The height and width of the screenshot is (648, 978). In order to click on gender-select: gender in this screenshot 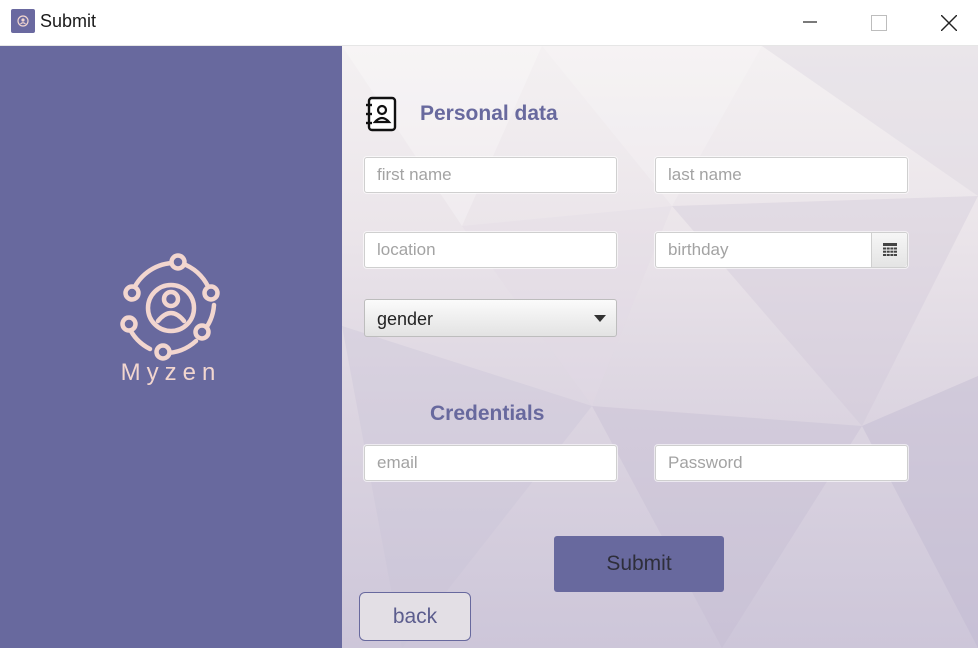, I will do `click(490, 318)`.